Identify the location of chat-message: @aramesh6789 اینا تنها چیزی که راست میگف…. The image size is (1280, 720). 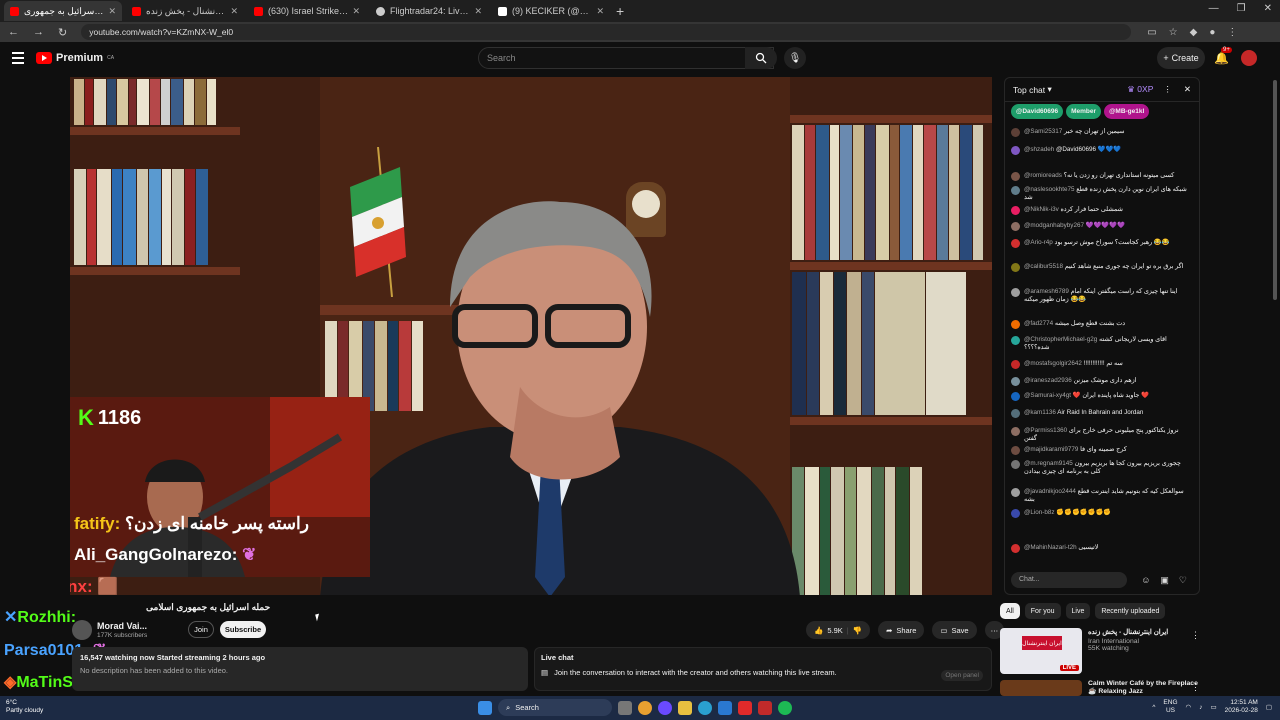
(1101, 296).